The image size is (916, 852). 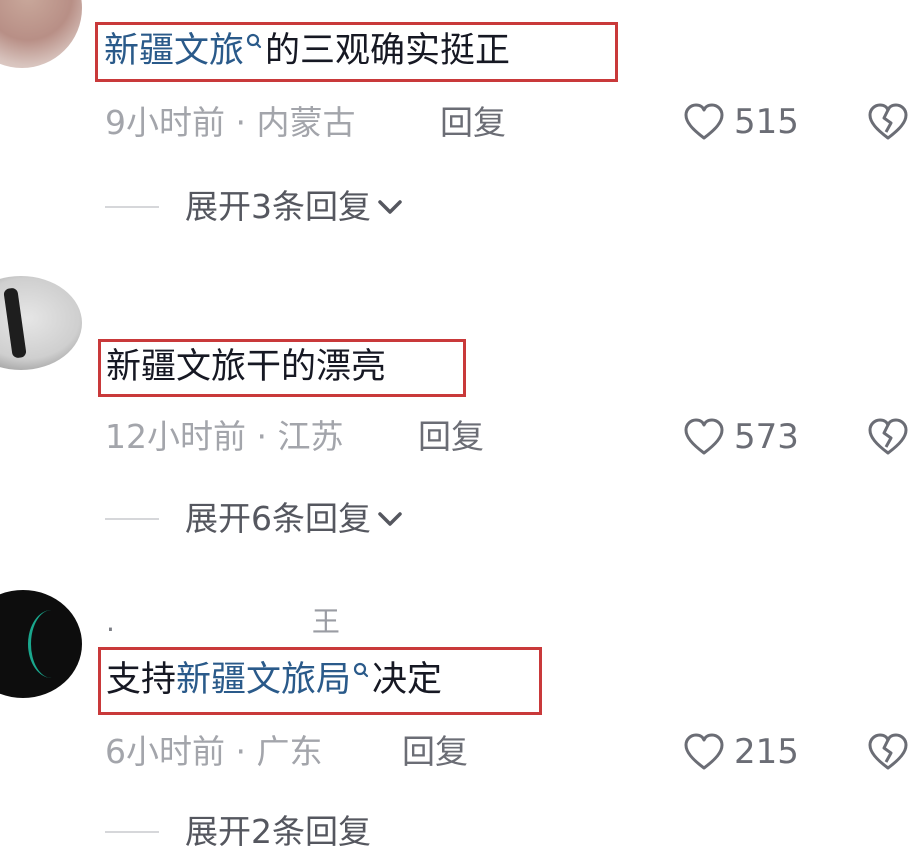 What do you see at coordinates (325, 621) in the screenshot?
I see `username-part: 王` at bounding box center [325, 621].